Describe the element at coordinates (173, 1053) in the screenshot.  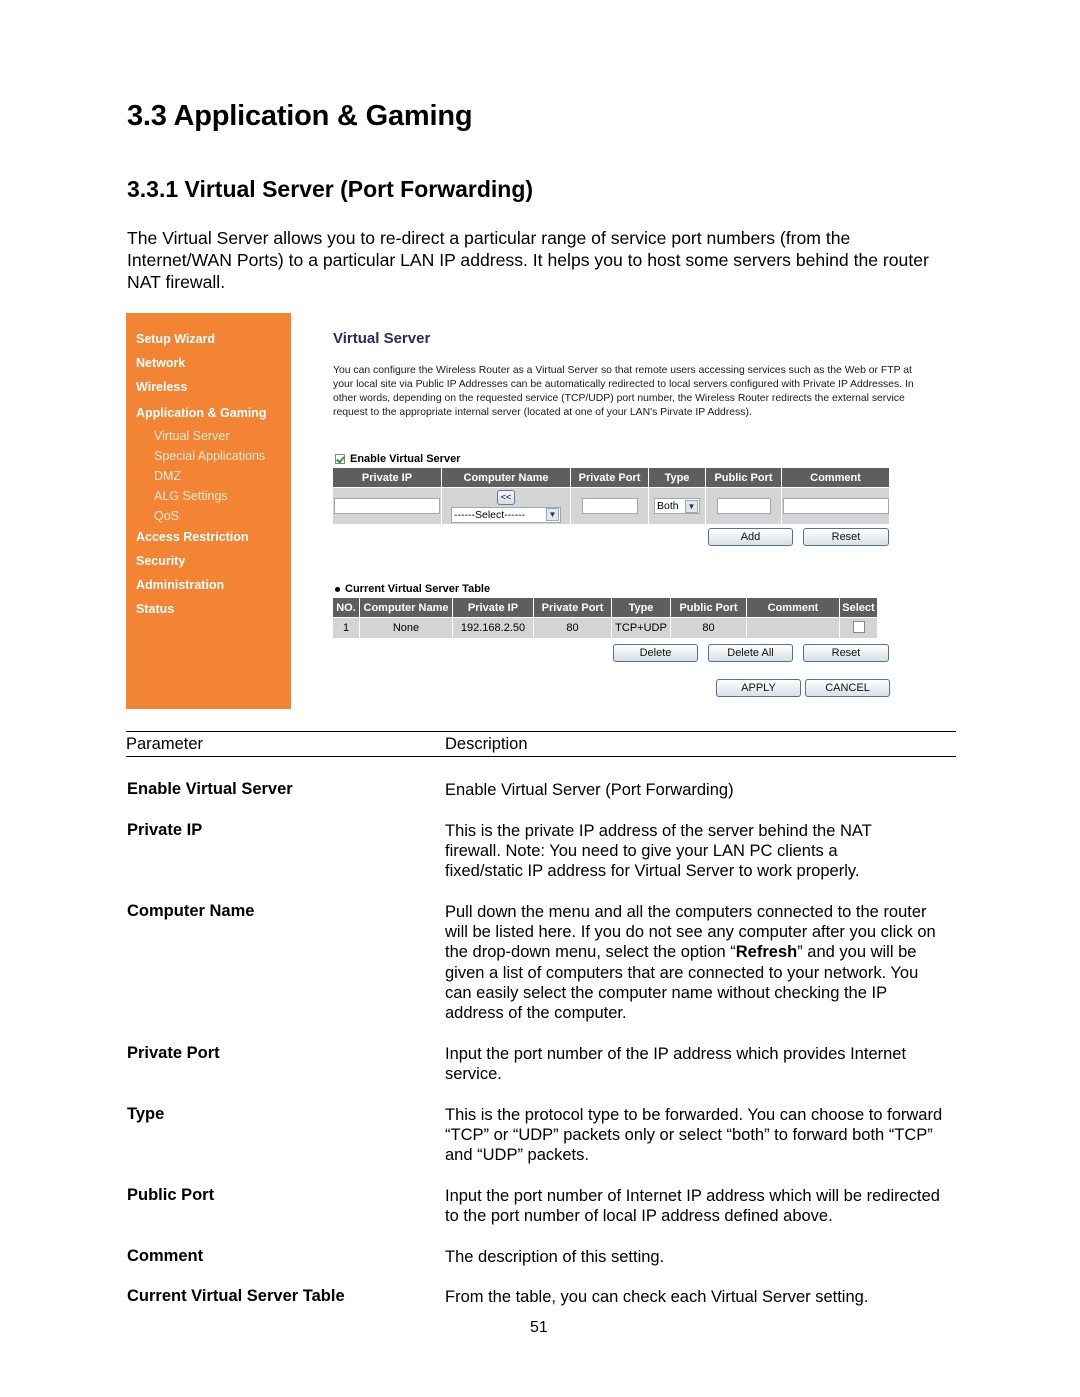
I see `param-name: Private Port` at that location.